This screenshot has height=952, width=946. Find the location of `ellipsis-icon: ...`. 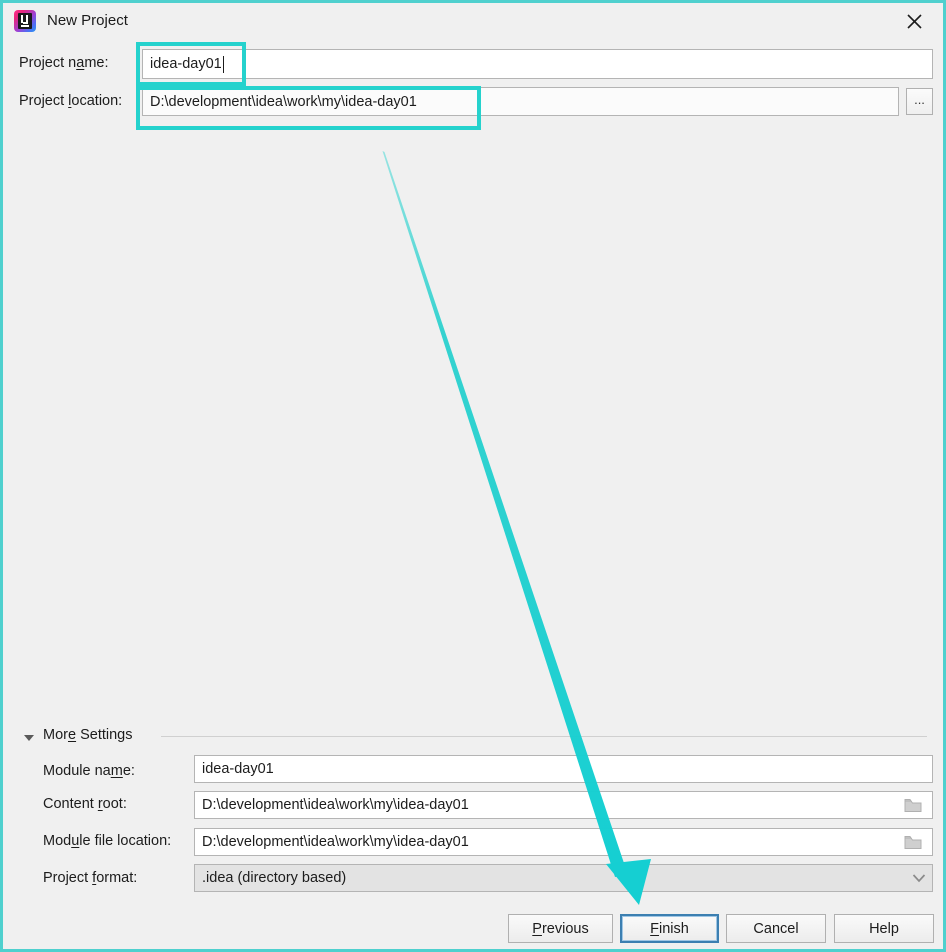

ellipsis-icon: ... is located at coordinates (919, 99).